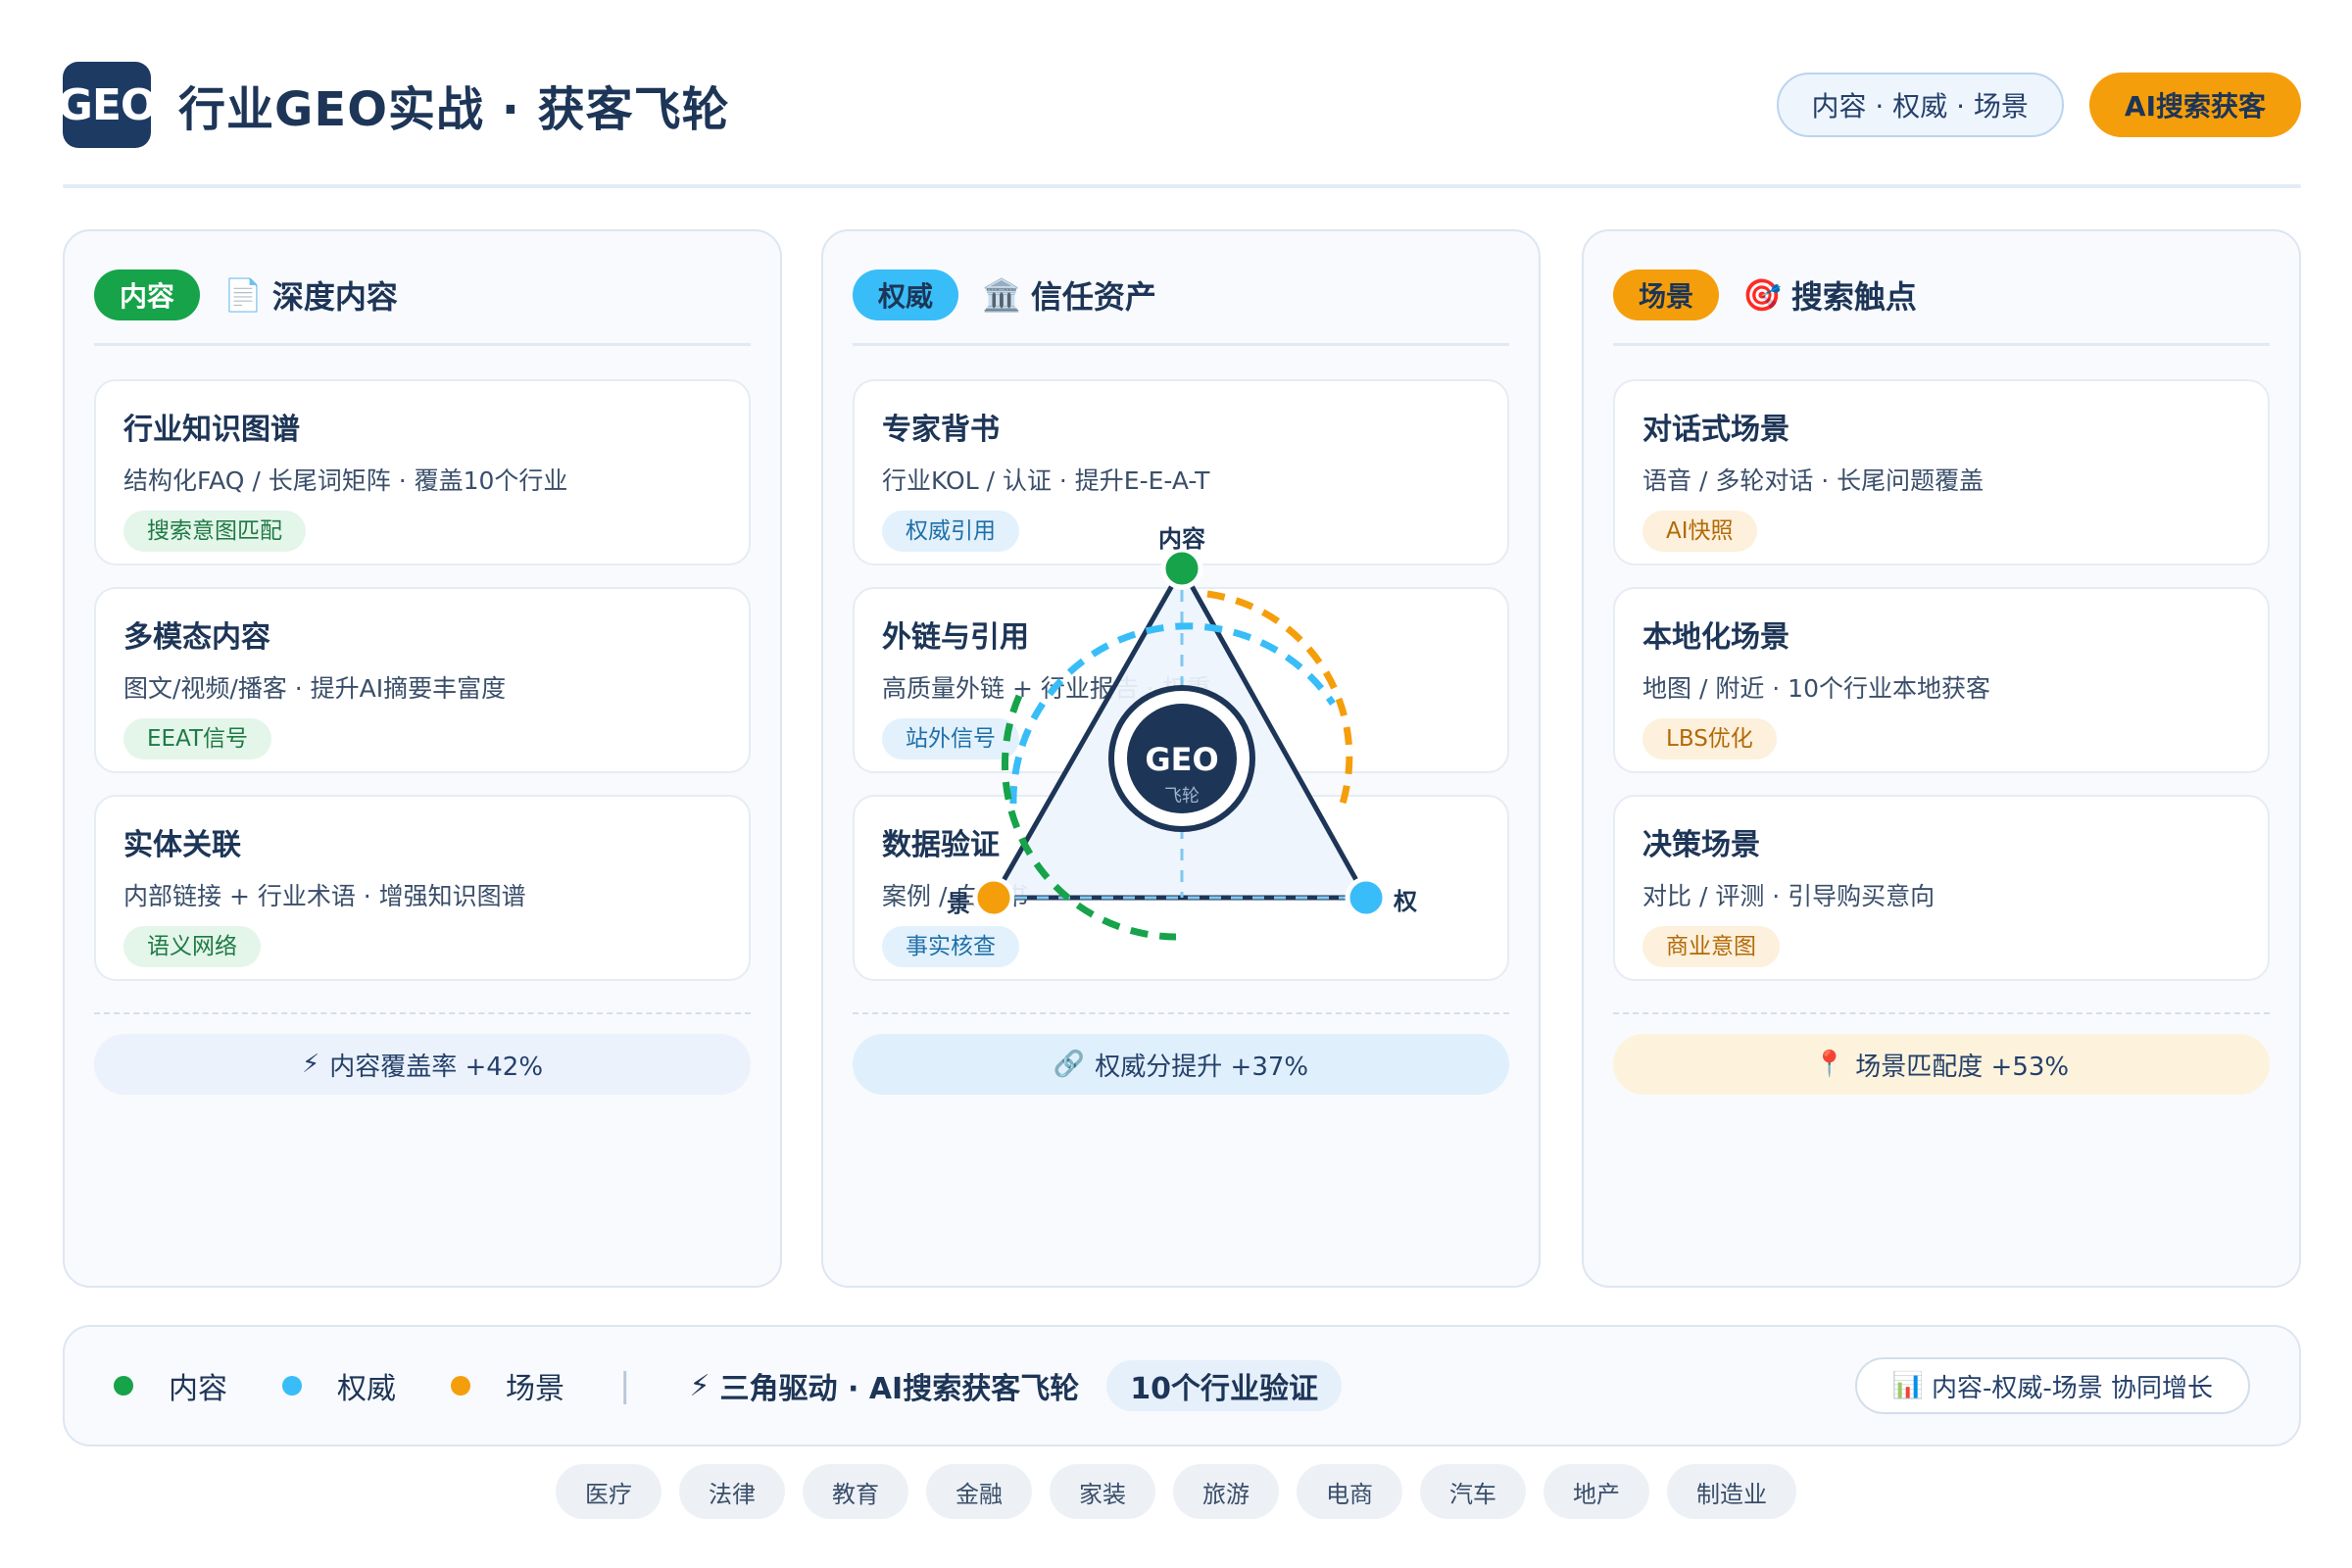 The height and width of the screenshot is (1568, 2352). What do you see at coordinates (1182, 796) in the screenshot?
I see `hub-sub: 飞轮` at bounding box center [1182, 796].